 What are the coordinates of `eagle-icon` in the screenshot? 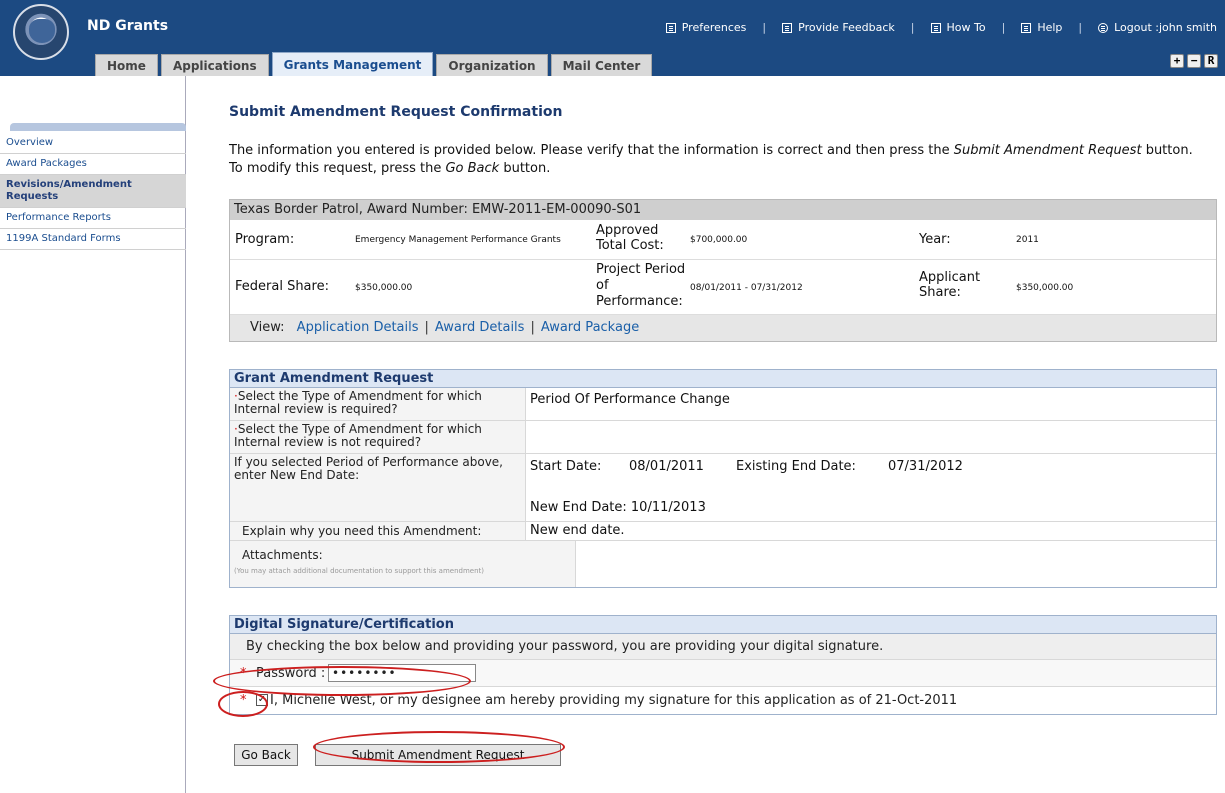 It's located at (42, 31).